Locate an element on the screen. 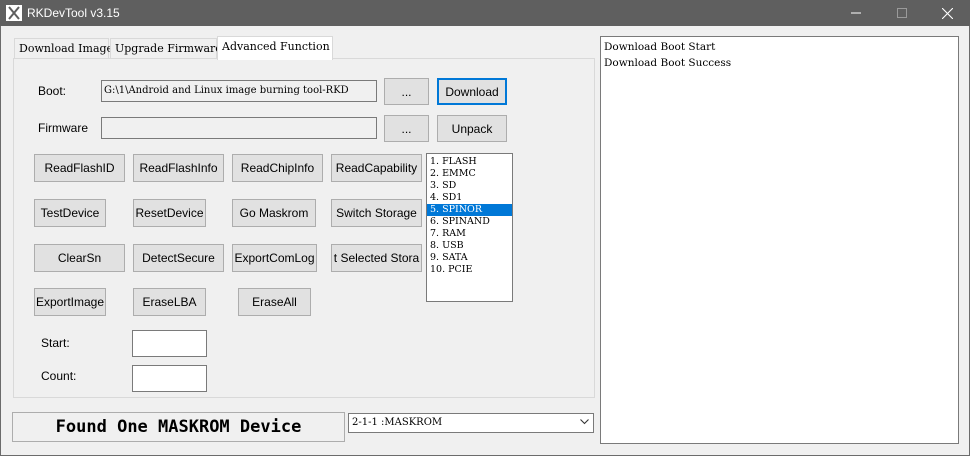 The image size is (970, 456). window-title: RKDevTool v3.15 is located at coordinates (73, 13).